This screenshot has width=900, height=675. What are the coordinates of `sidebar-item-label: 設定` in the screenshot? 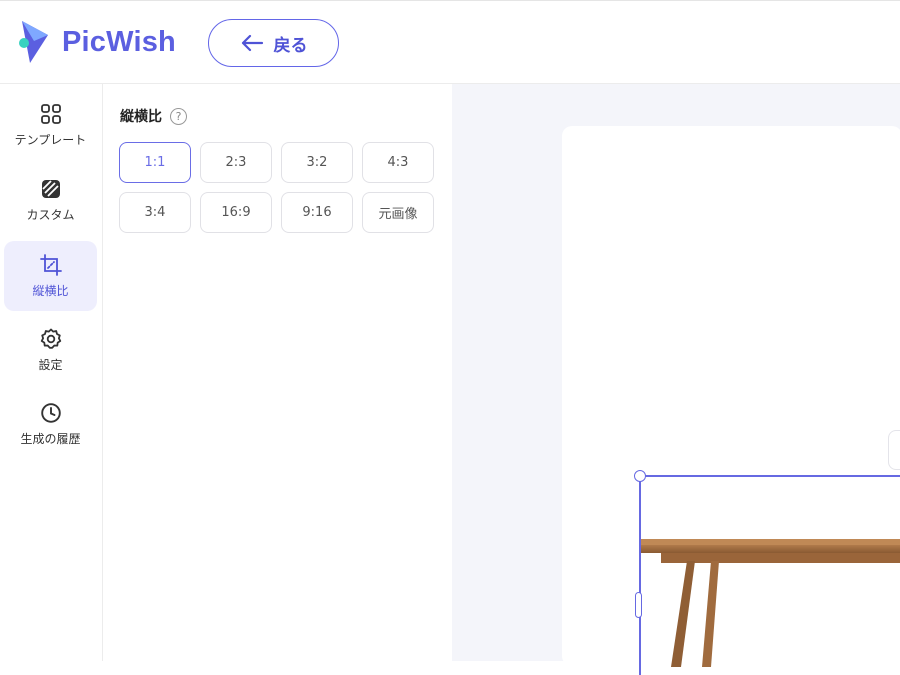 It's located at (50, 364).